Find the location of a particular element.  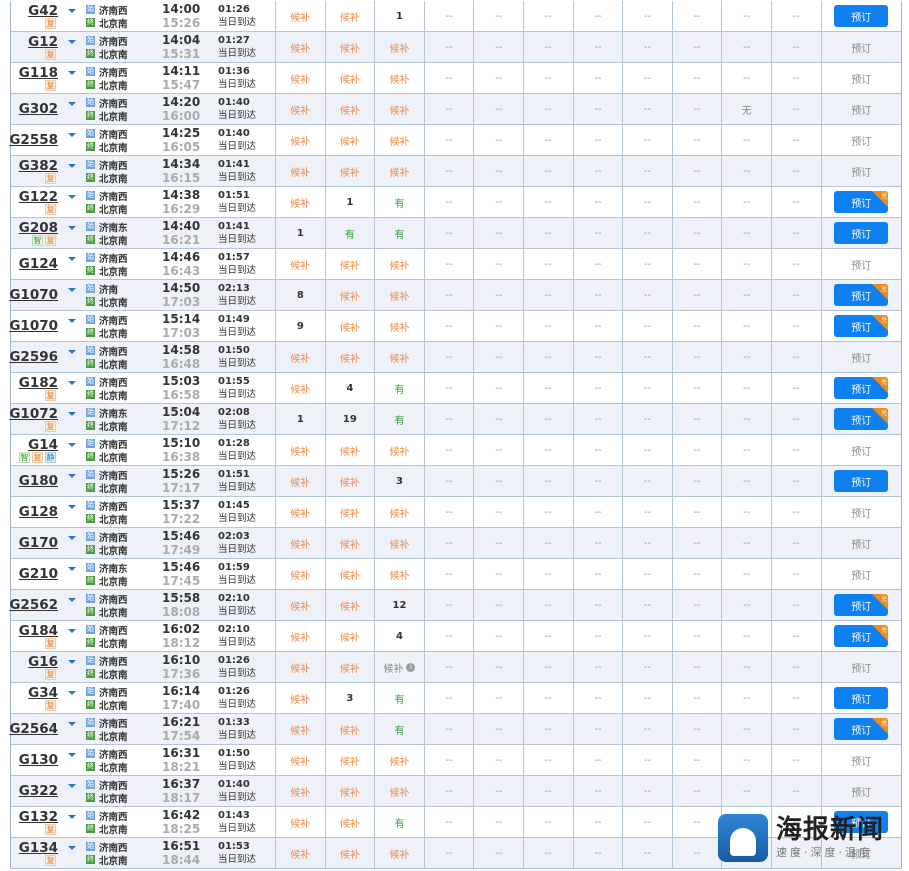

train-number-link: G16 is located at coordinates (43, 662).